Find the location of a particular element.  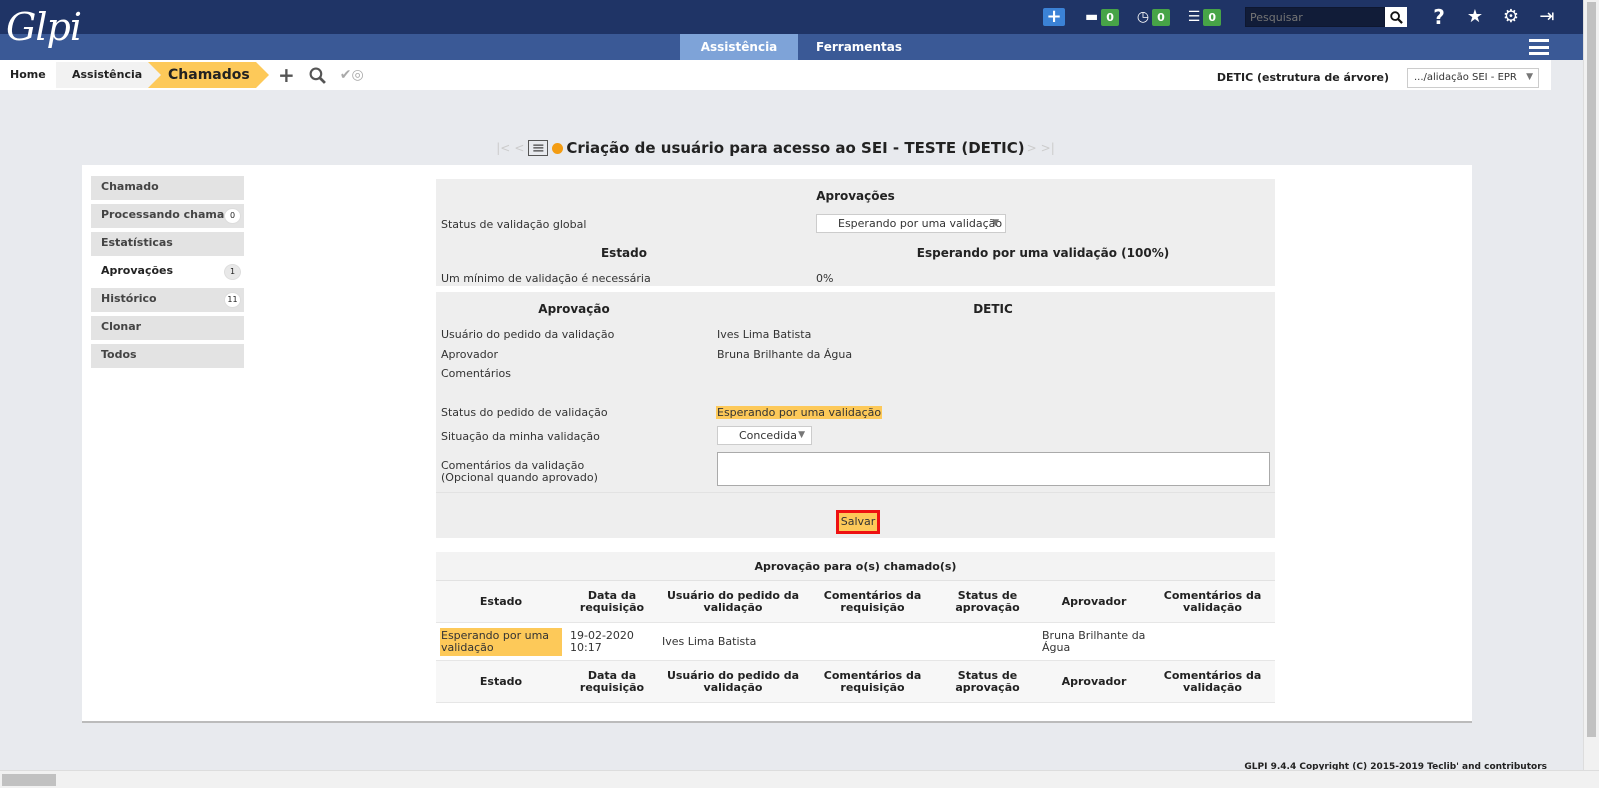

validation-comments-textarea is located at coordinates (993, 469).